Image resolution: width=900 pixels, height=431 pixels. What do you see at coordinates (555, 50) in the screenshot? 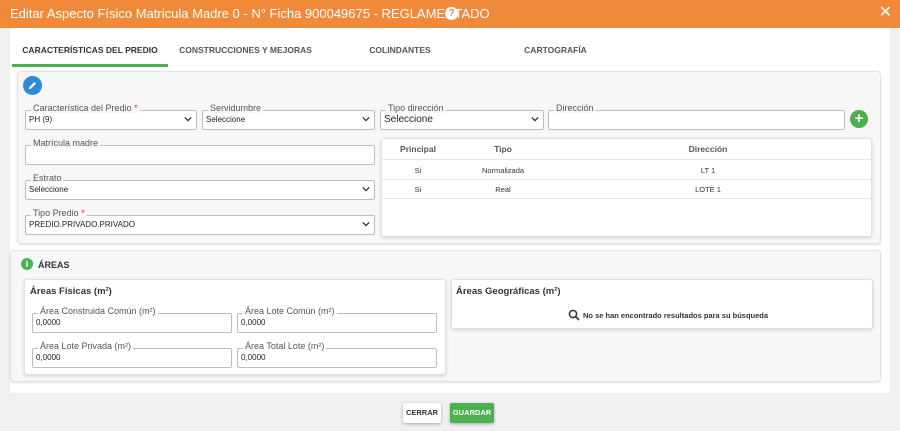
I see `tab-cartografia: CARTOGRAFÍA` at bounding box center [555, 50].